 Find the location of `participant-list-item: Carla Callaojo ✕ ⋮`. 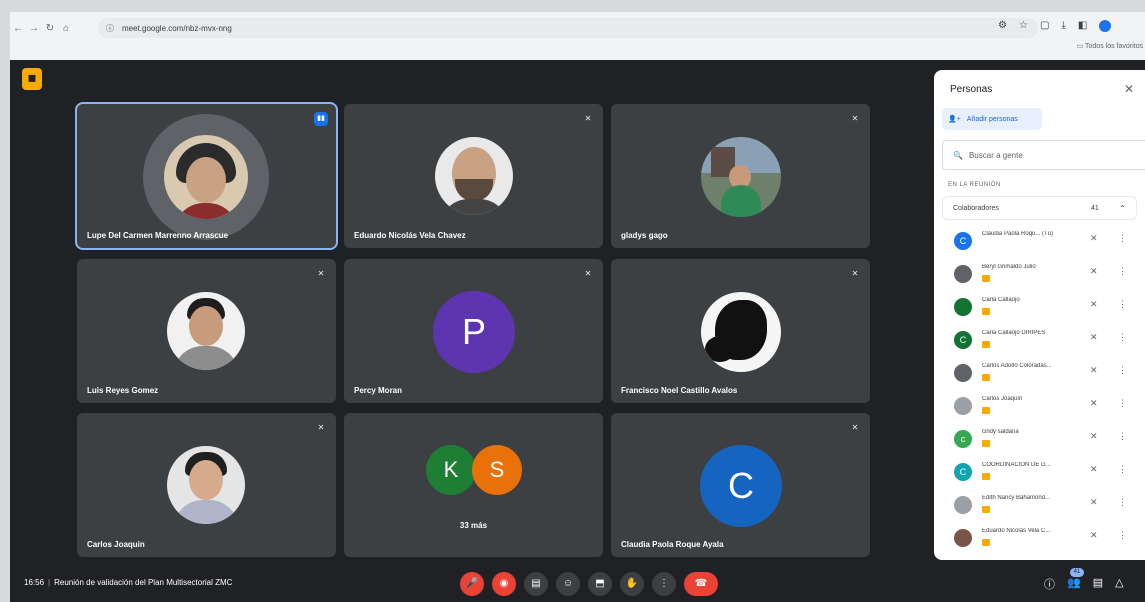

participant-list-item: Carla Callaojo ✕ ⋮ is located at coordinates (1039, 307).